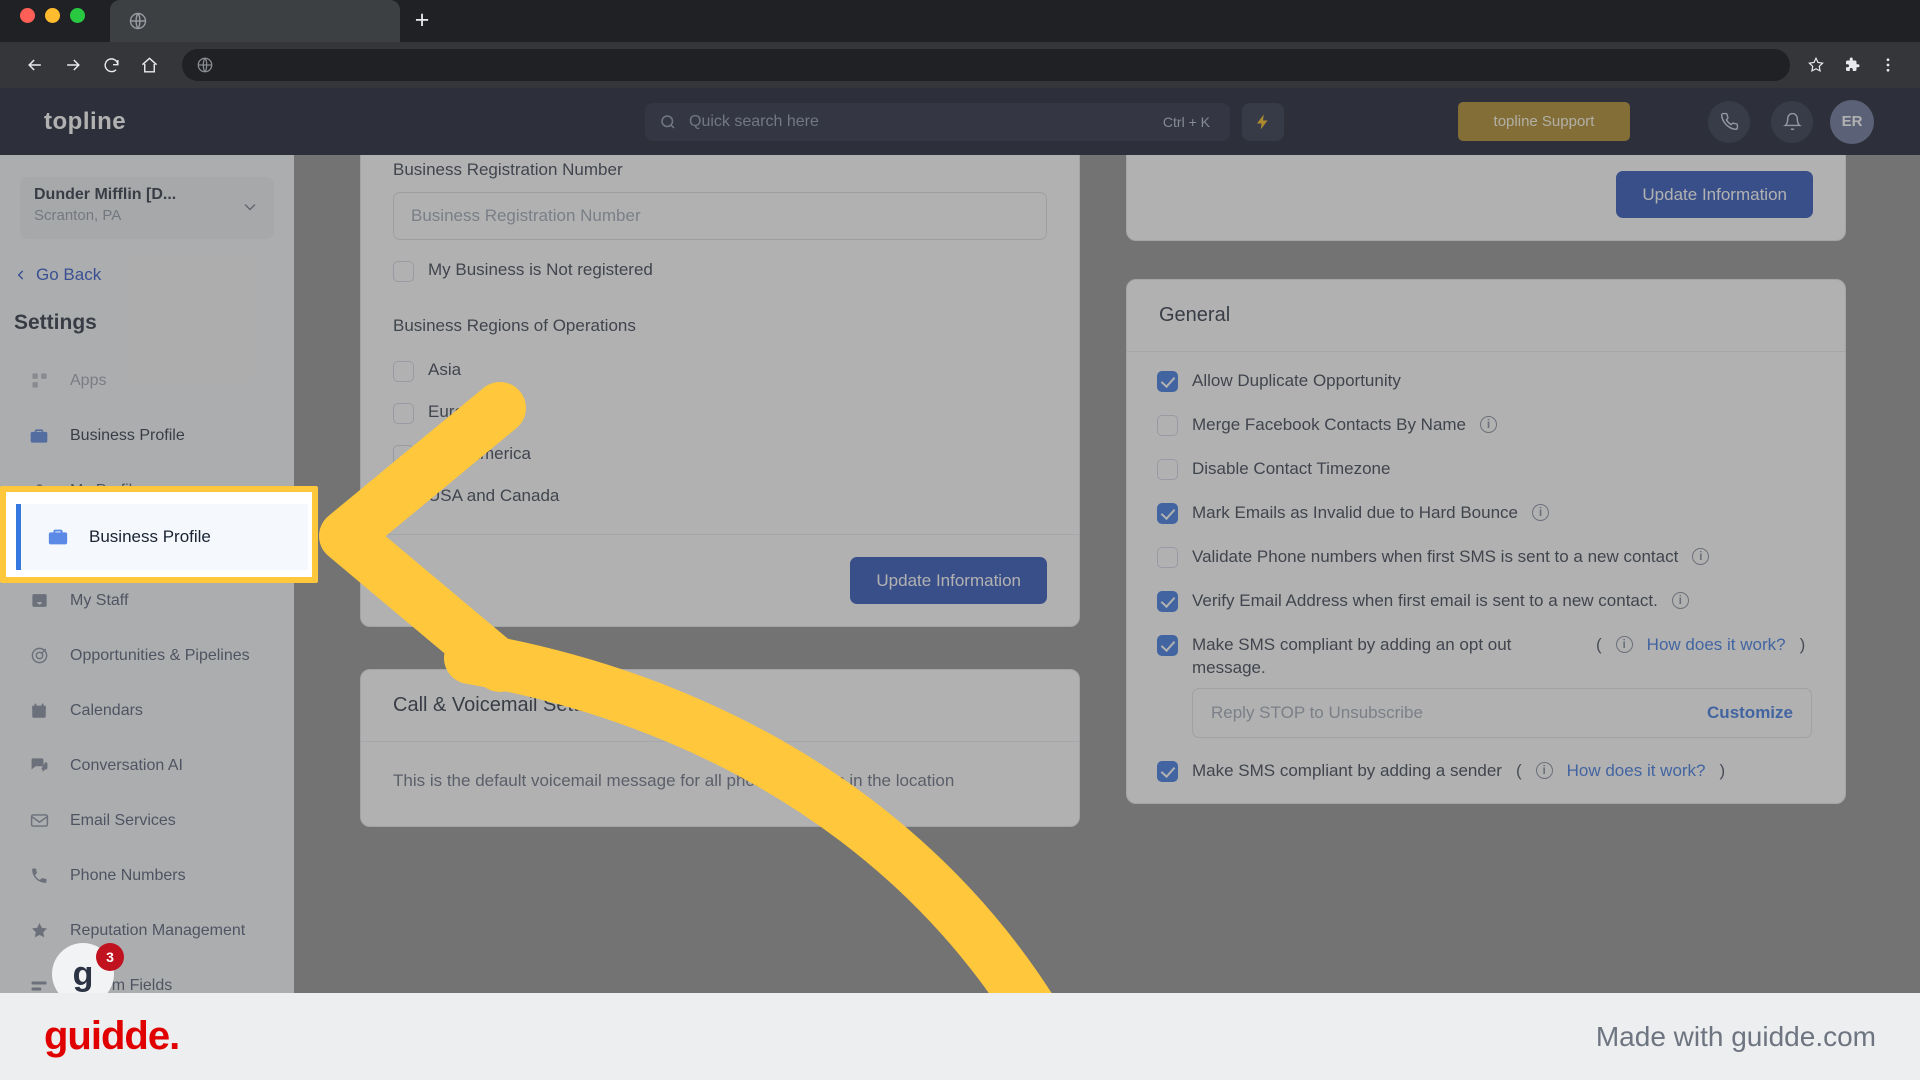 The height and width of the screenshot is (1080, 1920). Describe the element at coordinates (149, 65) in the screenshot. I see `home-icon` at that location.